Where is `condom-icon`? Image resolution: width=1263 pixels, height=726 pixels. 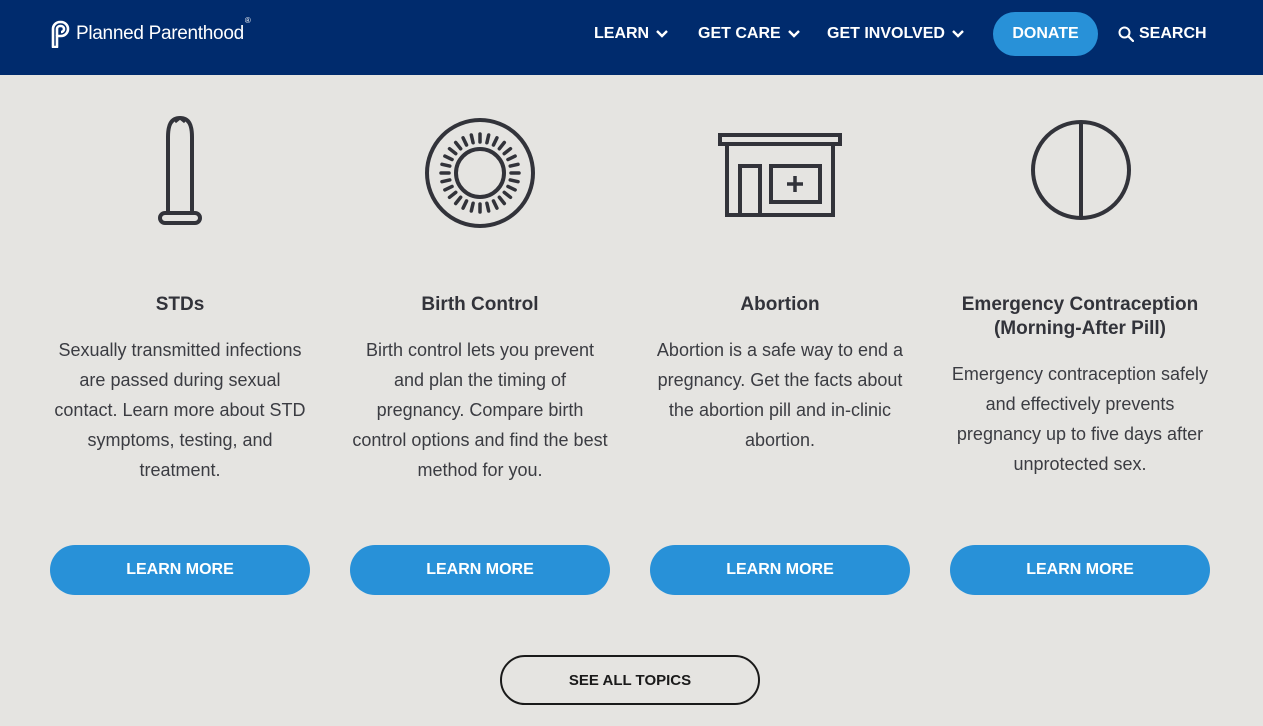 condom-icon is located at coordinates (180, 170).